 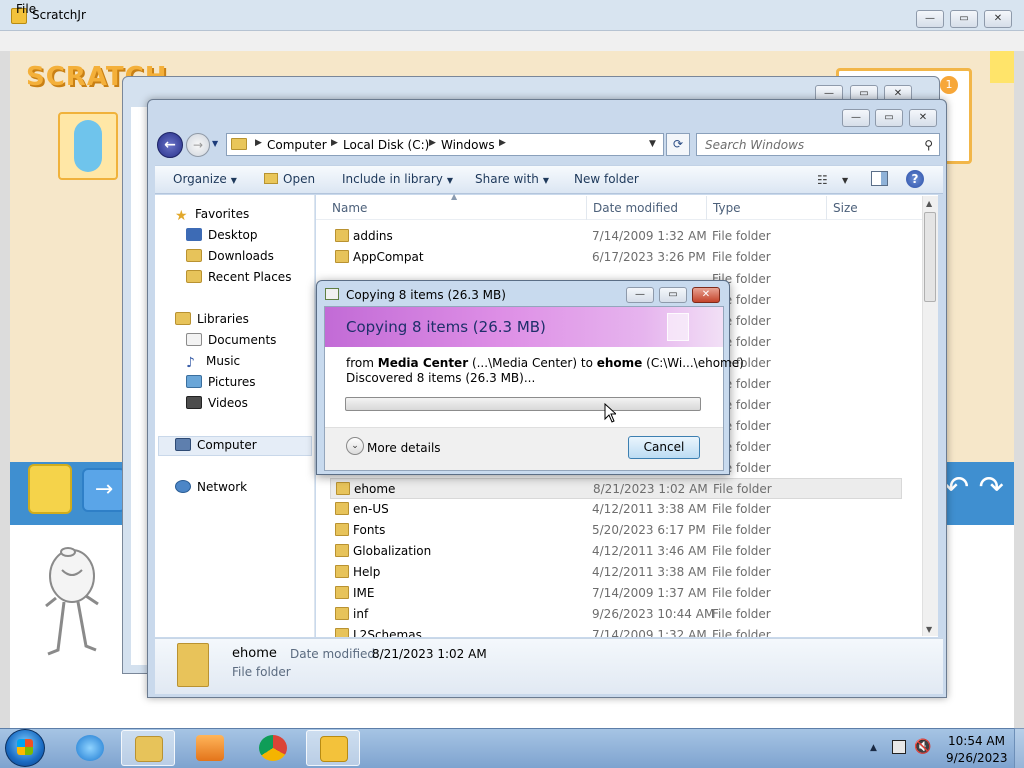 I want to click on file-date: 7/14/2009 1:32 AM, so click(x=649, y=632).